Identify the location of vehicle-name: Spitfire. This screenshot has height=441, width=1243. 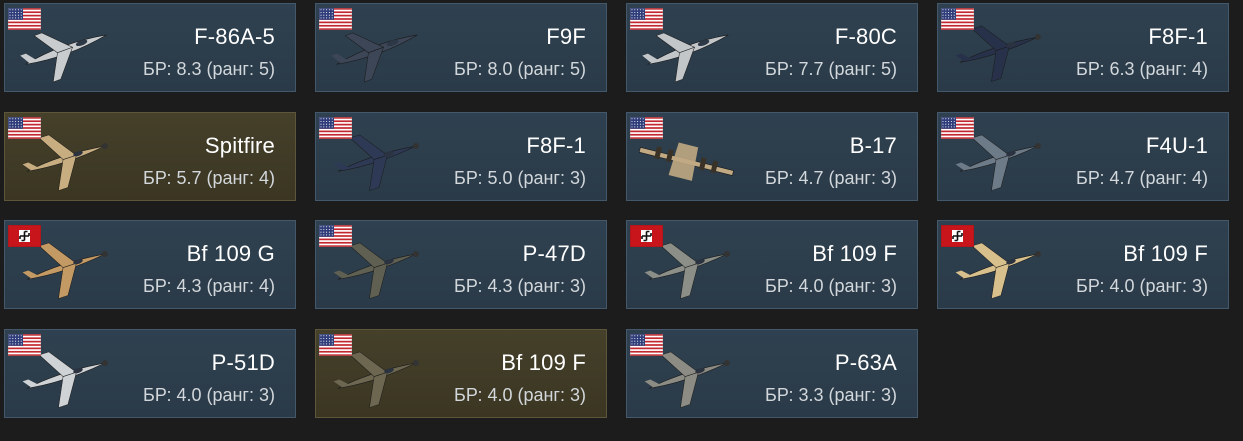
(239, 145).